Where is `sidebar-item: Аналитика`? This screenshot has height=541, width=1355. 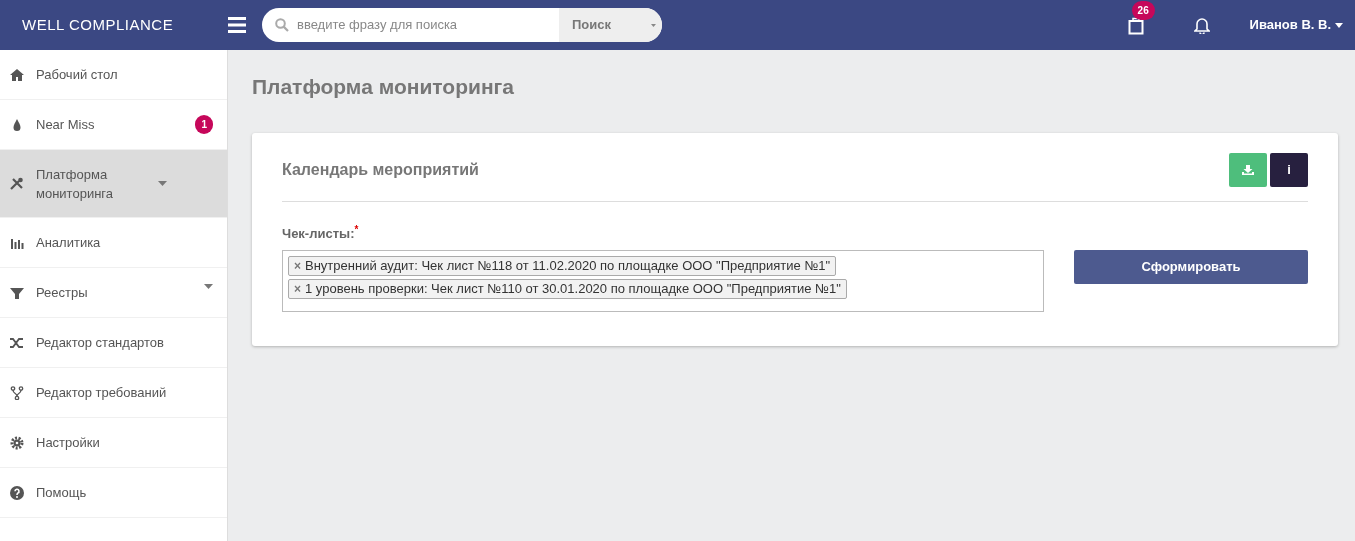
sidebar-item: Аналитика is located at coordinates (113, 243).